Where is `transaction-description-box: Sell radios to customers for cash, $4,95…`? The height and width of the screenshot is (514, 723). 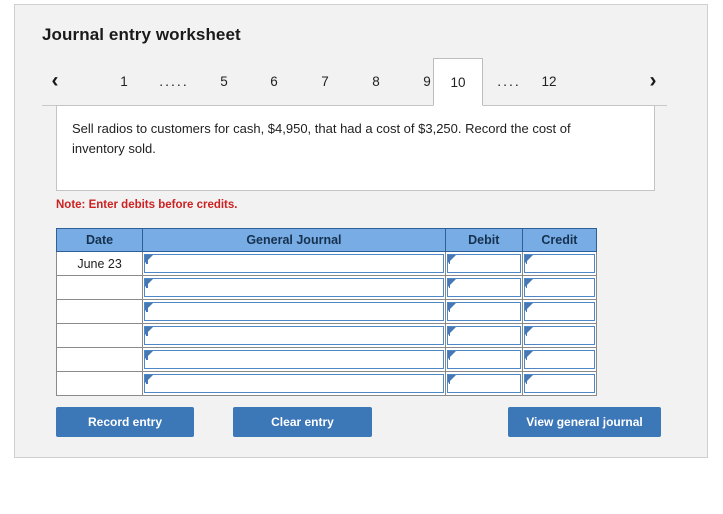 transaction-description-box: Sell radios to customers for cash, $4,95… is located at coordinates (355, 148).